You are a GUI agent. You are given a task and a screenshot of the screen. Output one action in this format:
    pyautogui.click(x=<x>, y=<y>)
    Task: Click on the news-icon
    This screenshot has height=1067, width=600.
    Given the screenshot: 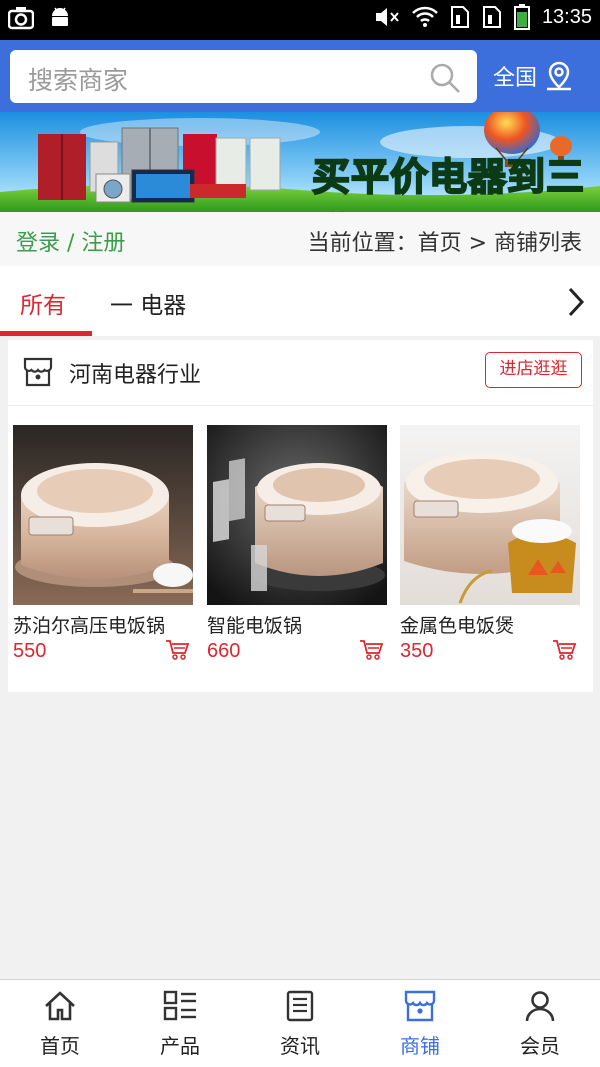 What is the action you would take?
    pyautogui.click(x=300, y=1006)
    